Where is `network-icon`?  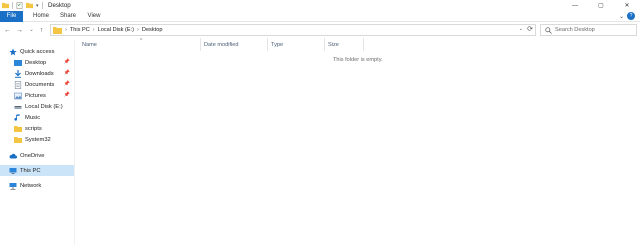
network-icon is located at coordinates (13, 186).